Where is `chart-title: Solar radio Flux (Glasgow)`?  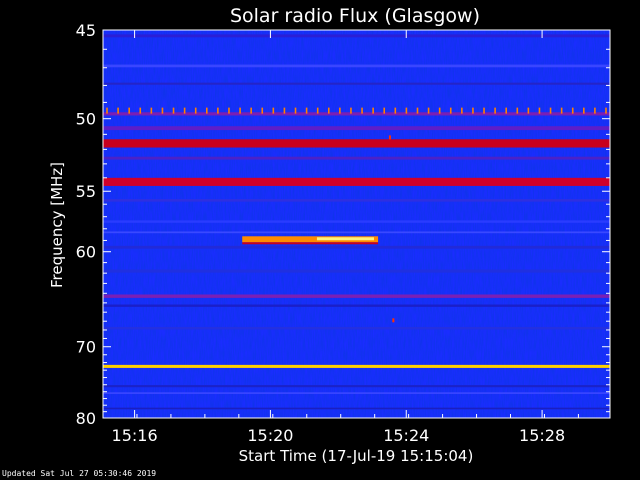
chart-title: Solar radio Flux (Glasgow) is located at coordinates (355, 16).